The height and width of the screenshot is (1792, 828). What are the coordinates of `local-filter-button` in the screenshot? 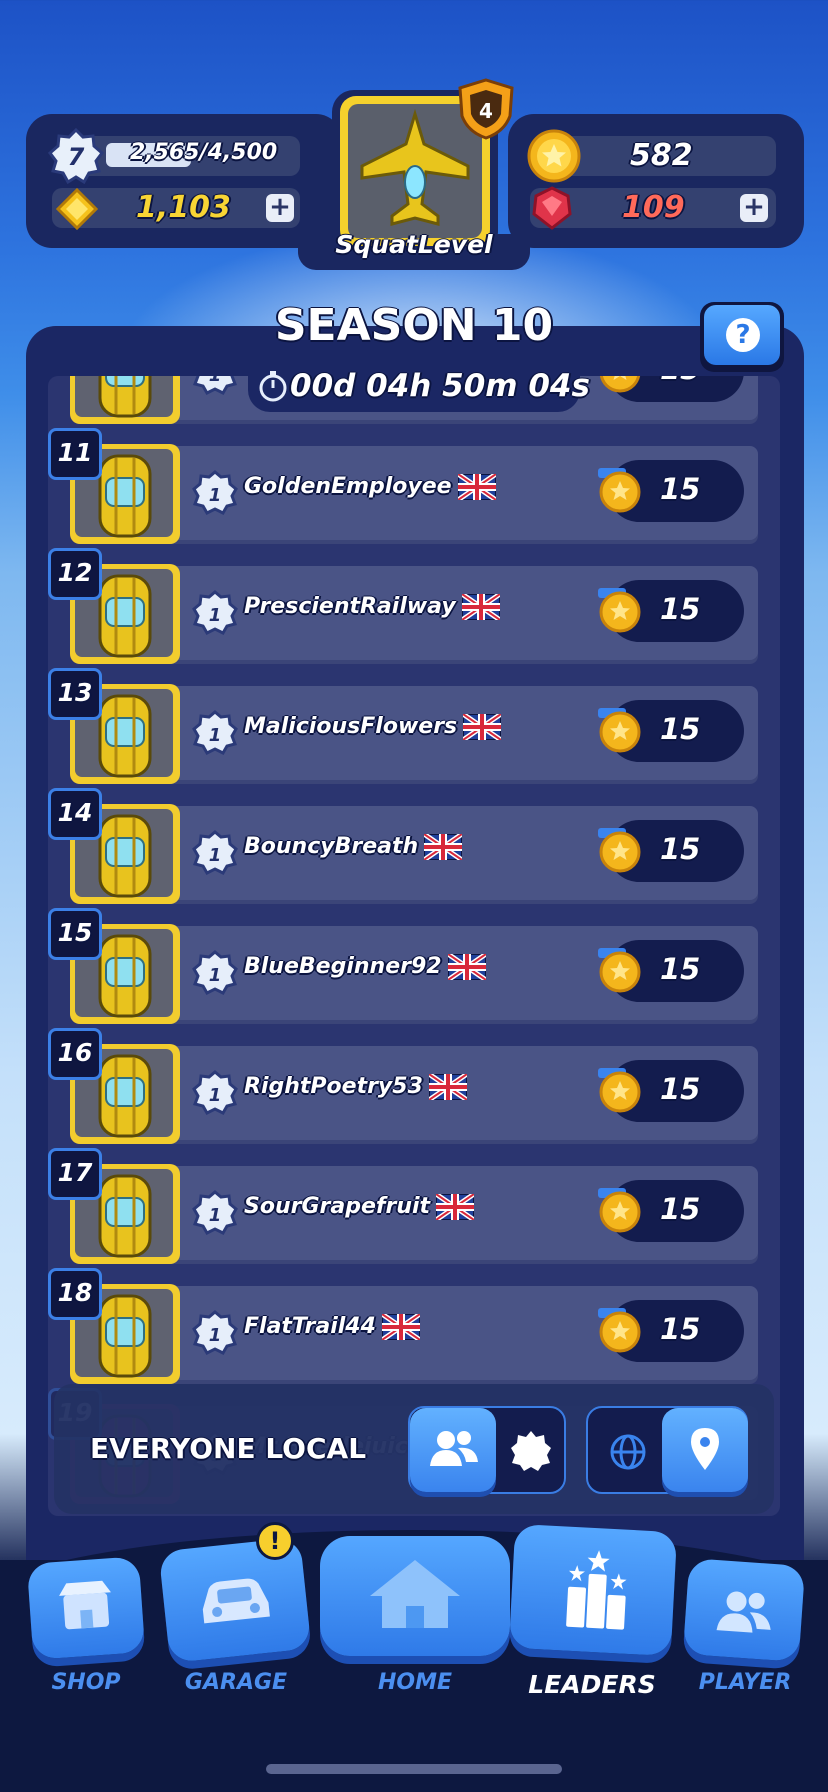 It's located at (705, 1450).